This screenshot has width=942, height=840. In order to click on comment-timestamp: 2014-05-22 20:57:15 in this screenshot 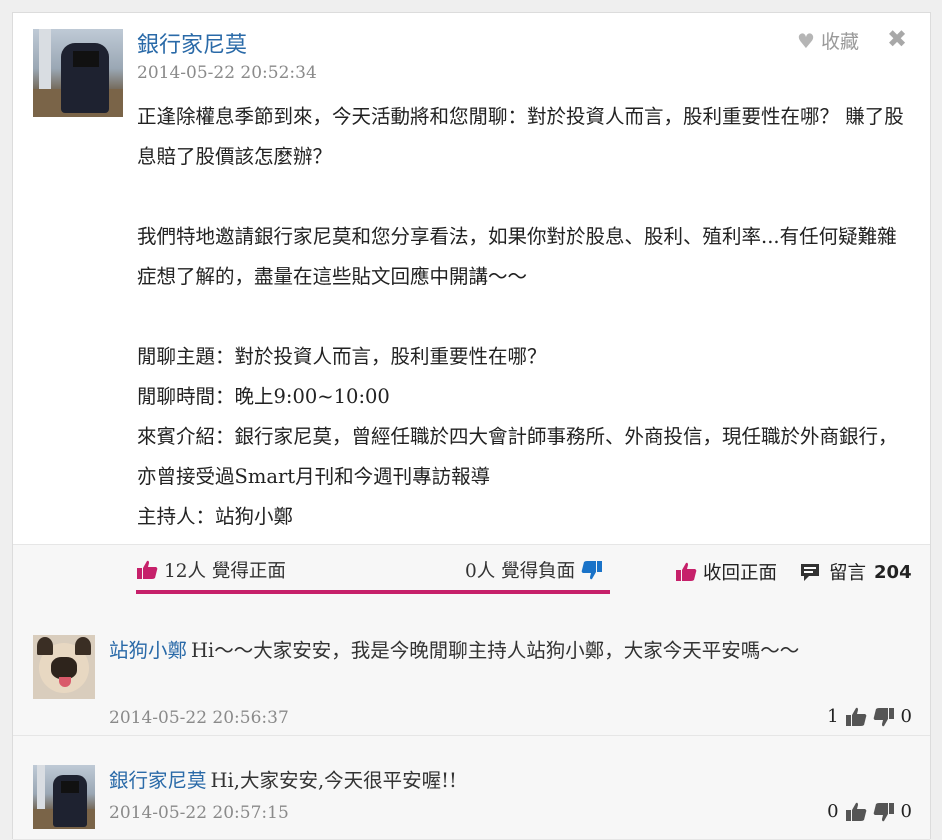, I will do `click(199, 813)`.